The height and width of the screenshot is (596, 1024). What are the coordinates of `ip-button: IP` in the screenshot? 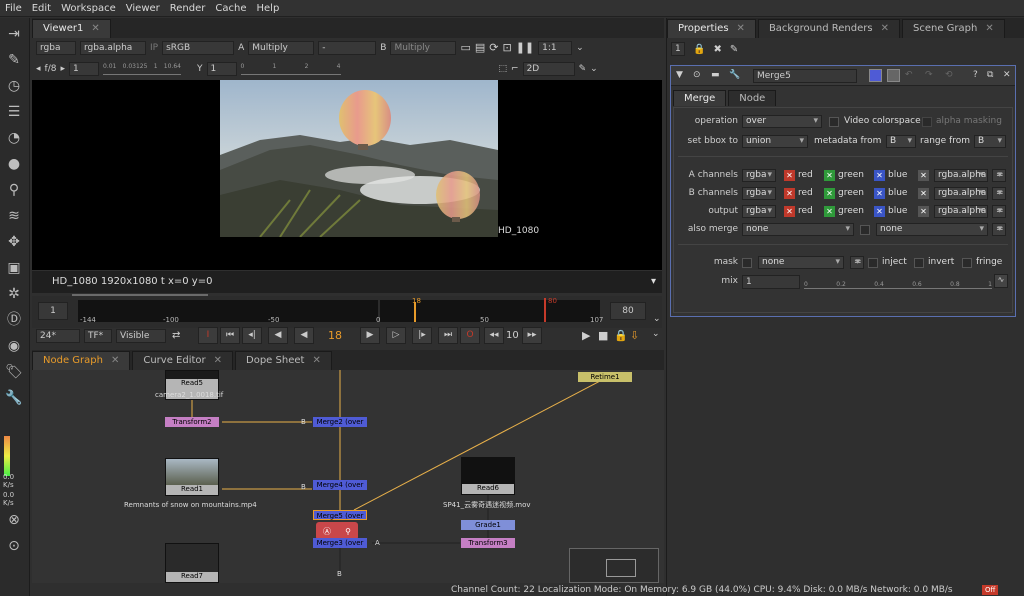 It's located at (154, 48).